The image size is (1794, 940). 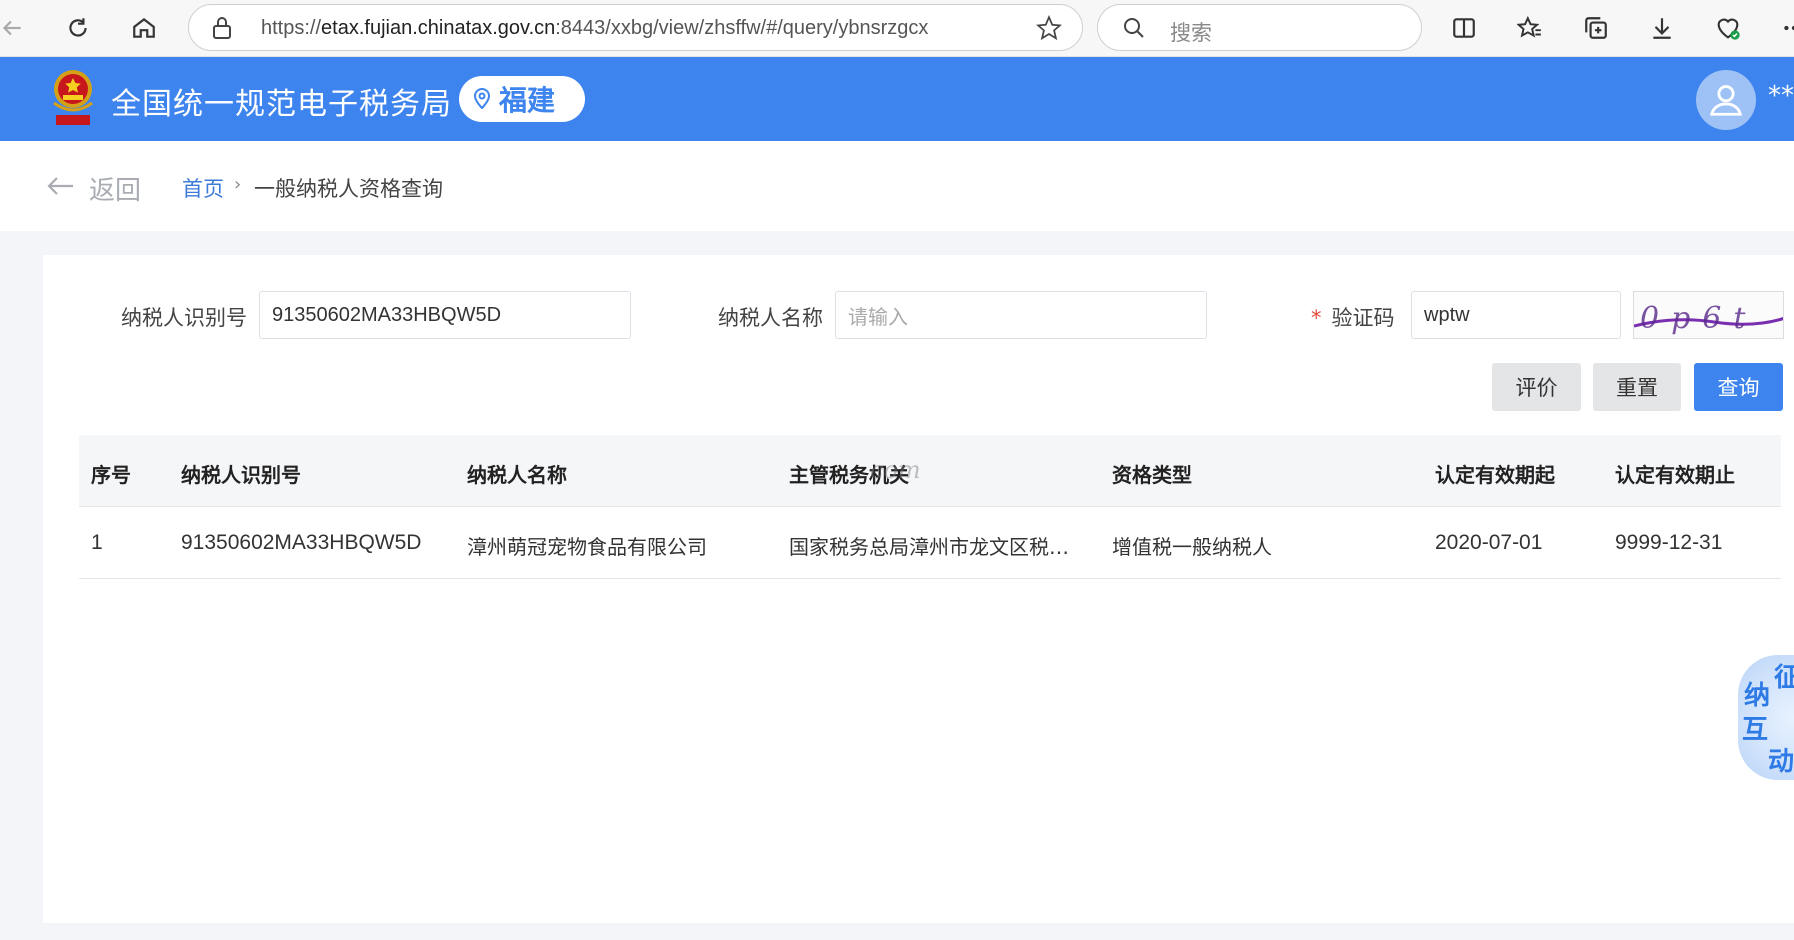 I want to click on column-header: 序号, so click(x=111, y=475).